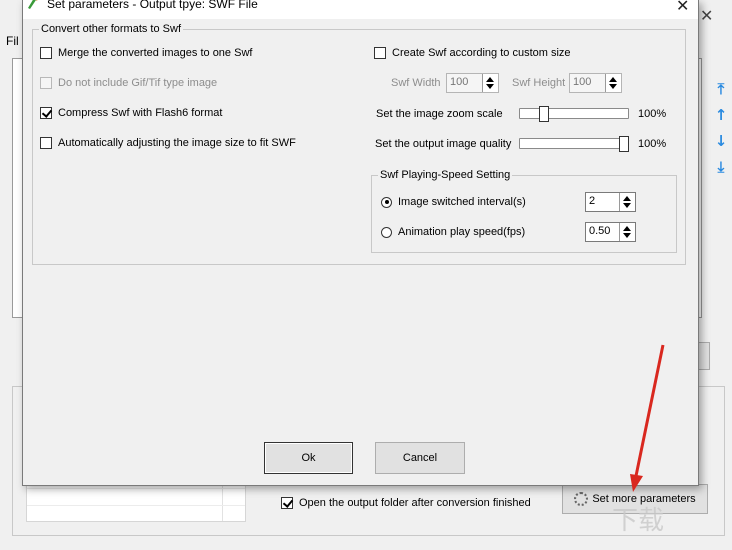 Image resolution: width=732 pixels, height=550 pixels. Describe the element at coordinates (12, 41) in the screenshot. I see `menu-file: Fil` at that location.